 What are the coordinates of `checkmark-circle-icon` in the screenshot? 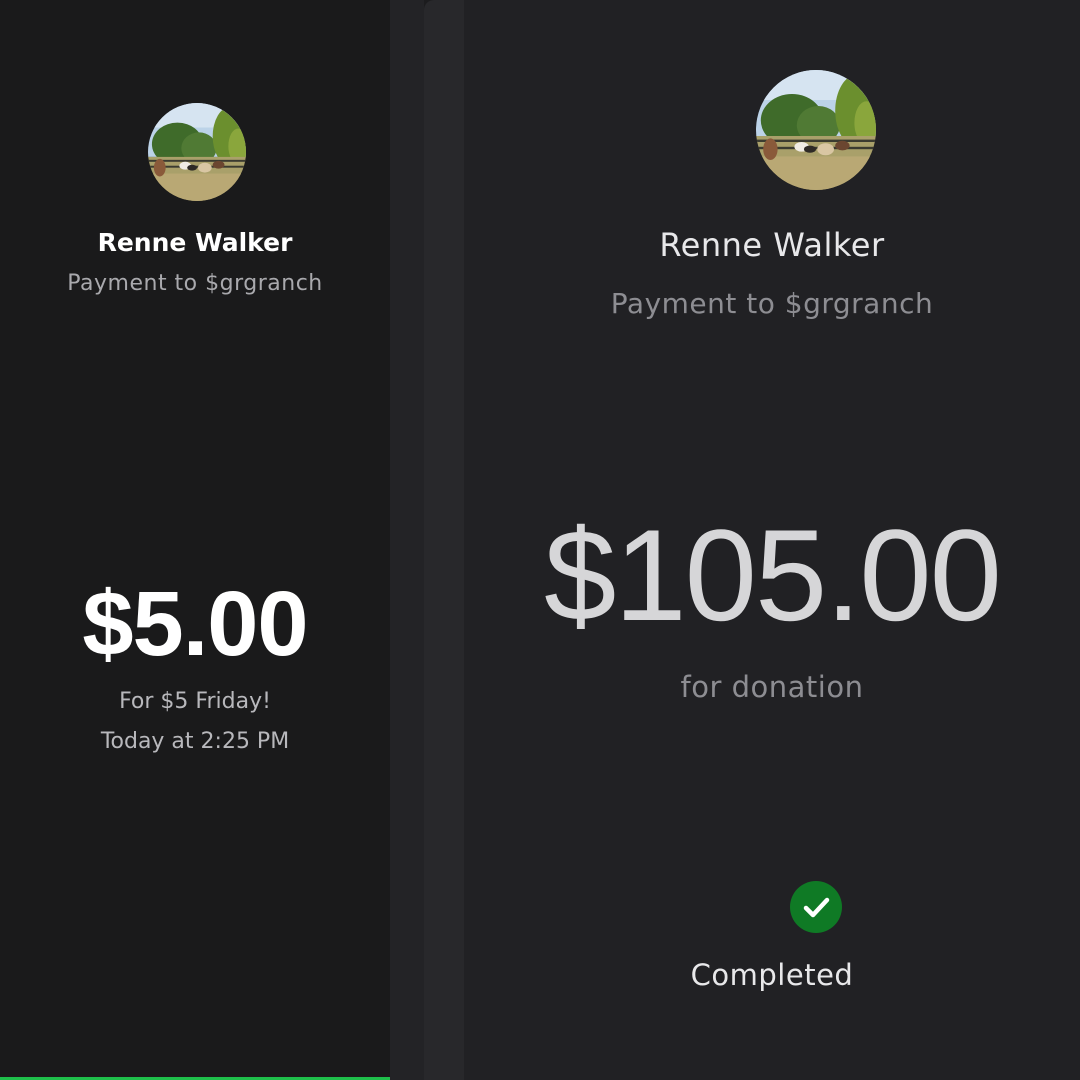 It's located at (816, 907).